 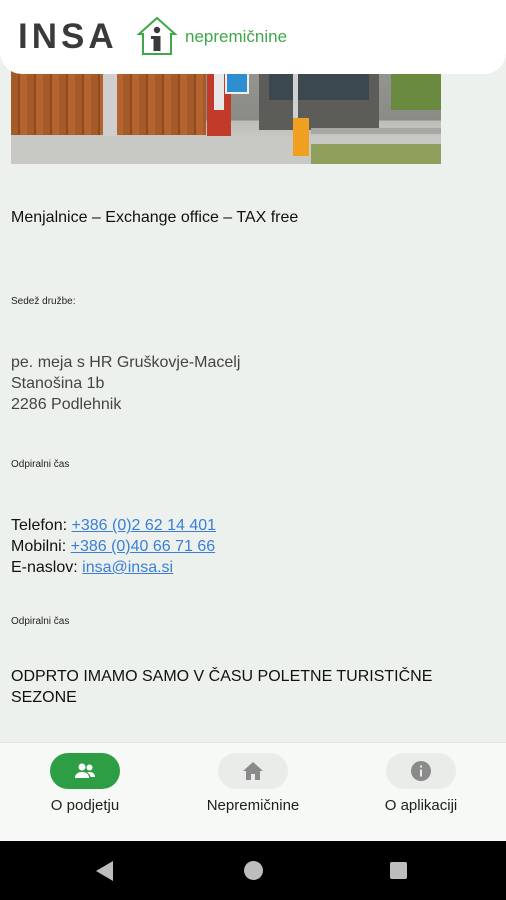 What do you see at coordinates (251, 567) in the screenshot?
I see `email-row: E-naslov: insa@insa.si` at bounding box center [251, 567].